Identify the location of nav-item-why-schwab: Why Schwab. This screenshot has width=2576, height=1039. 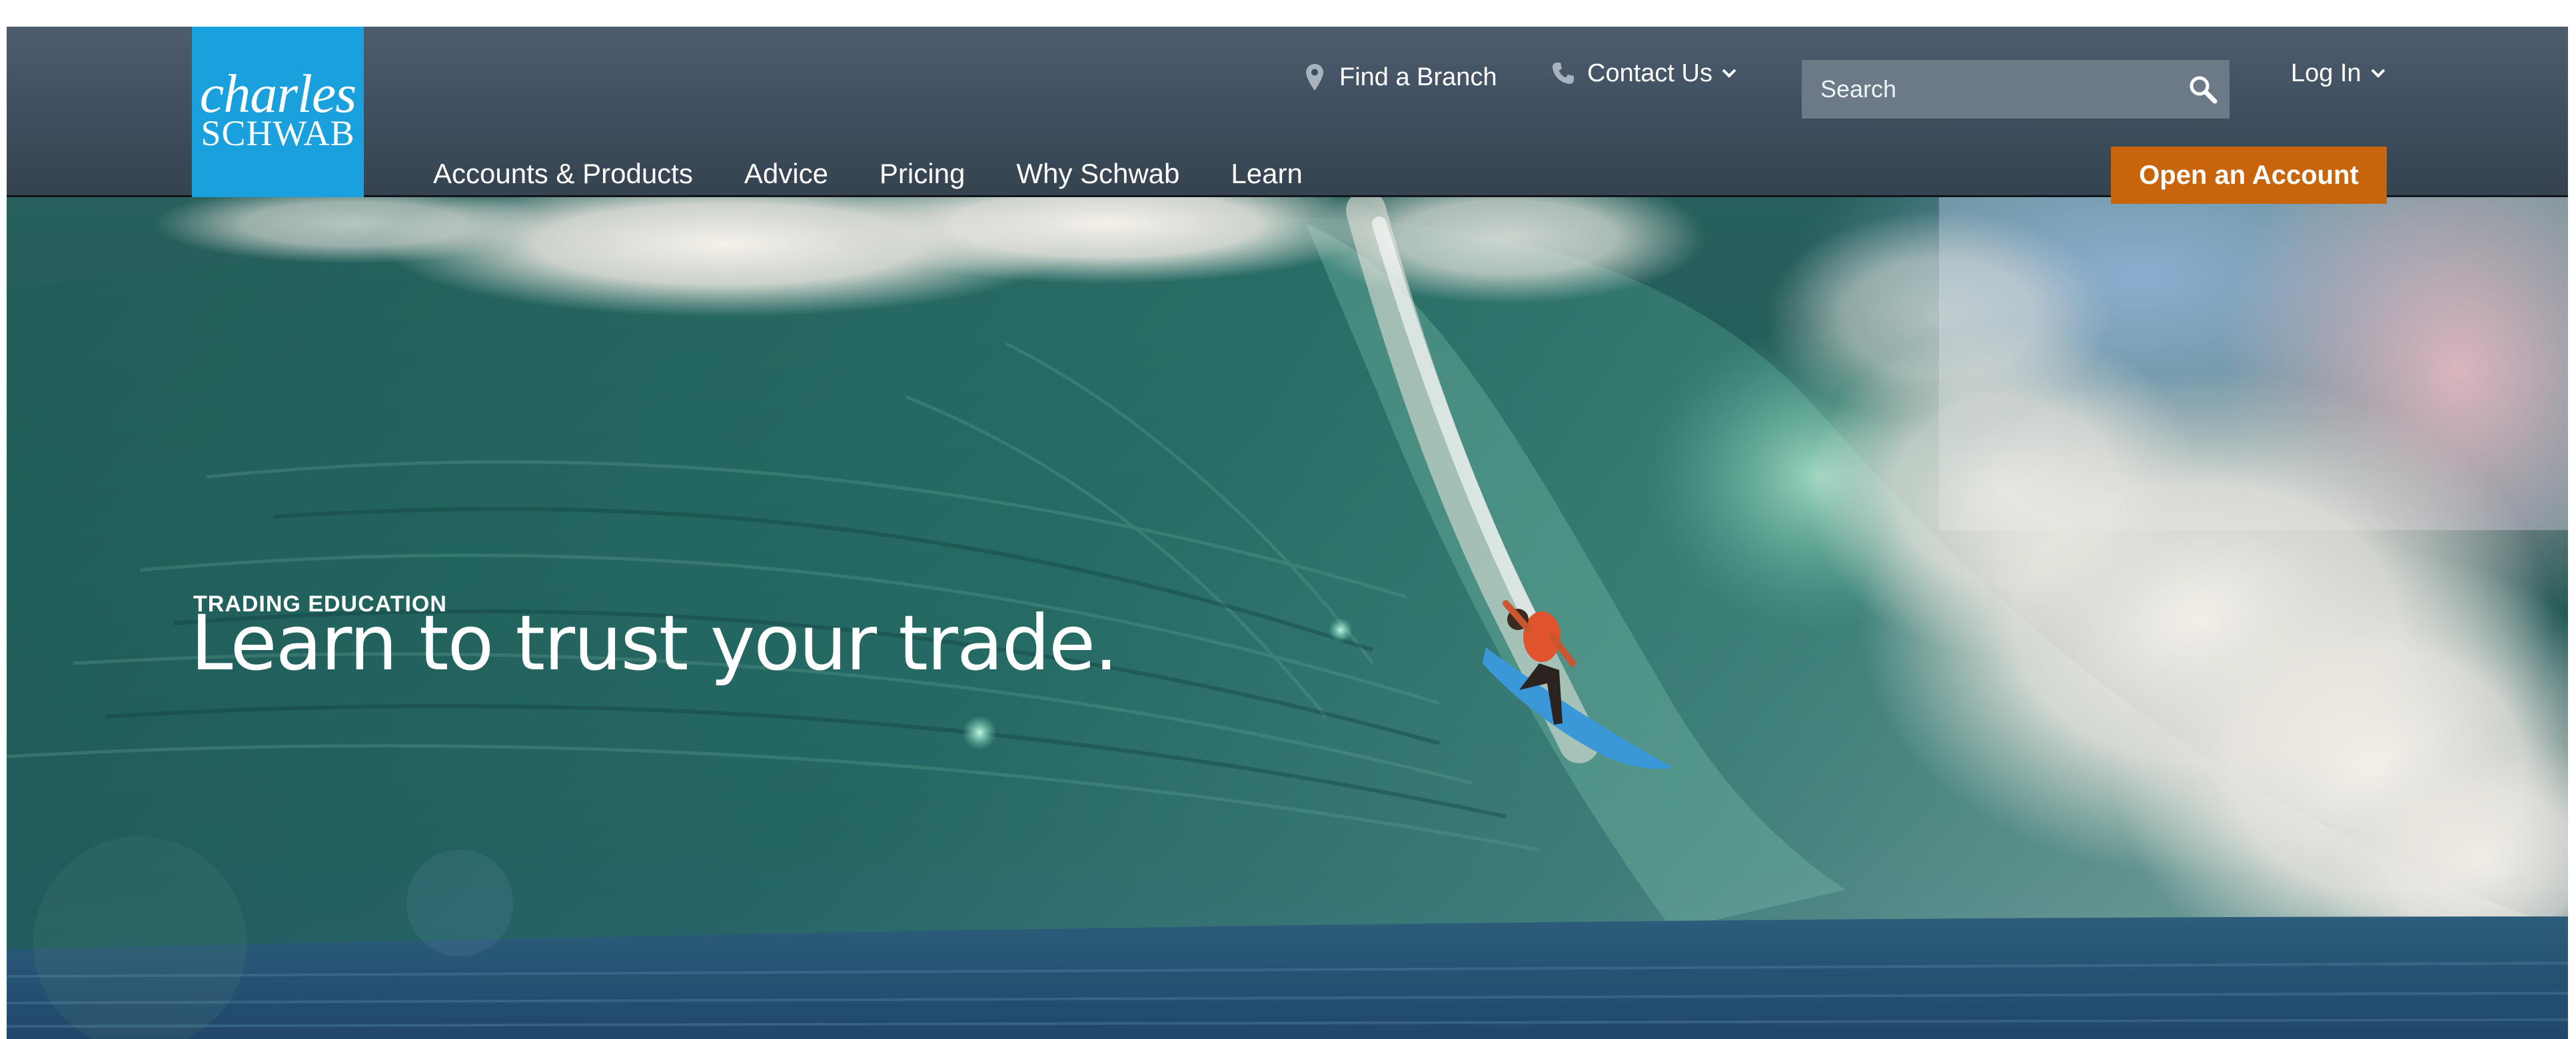
(1097, 174).